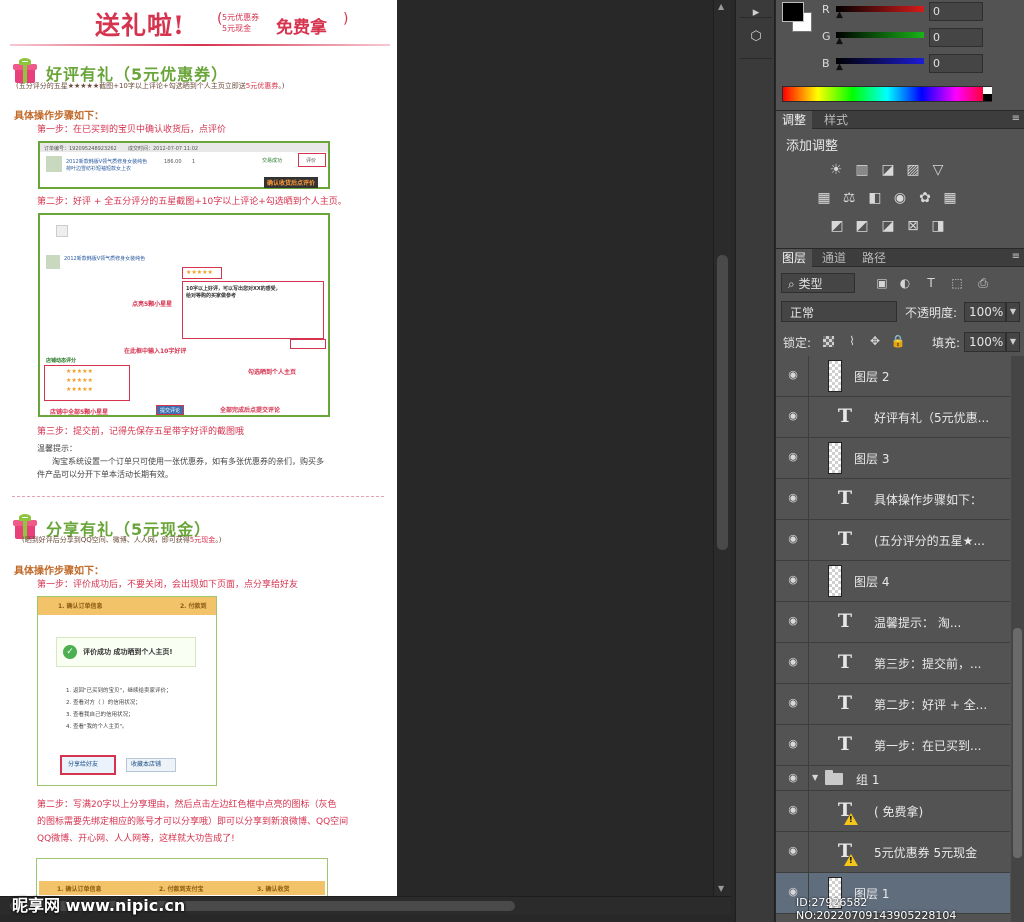  Describe the element at coordinates (887, 94) in the screenshot. I see `color-spectrum-ramp` at that location.